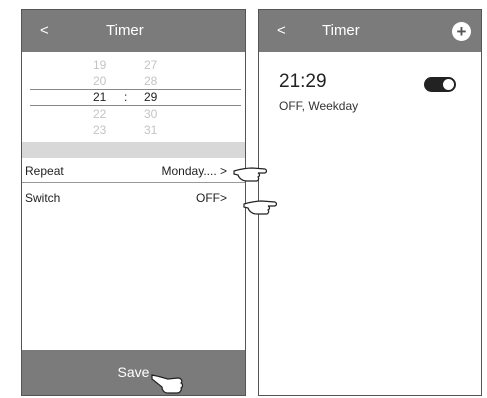 This screenshot has width=487, height=398. Describe the element at coordinates (303, 81) in the screenshot. I see `timer-time: 21:29` at that location.